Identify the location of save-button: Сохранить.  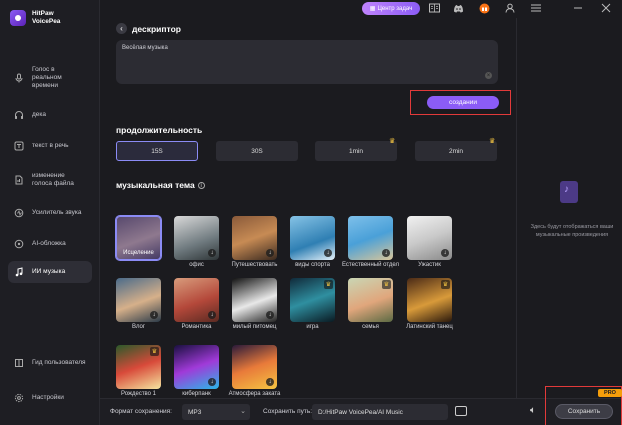
(584, 411).